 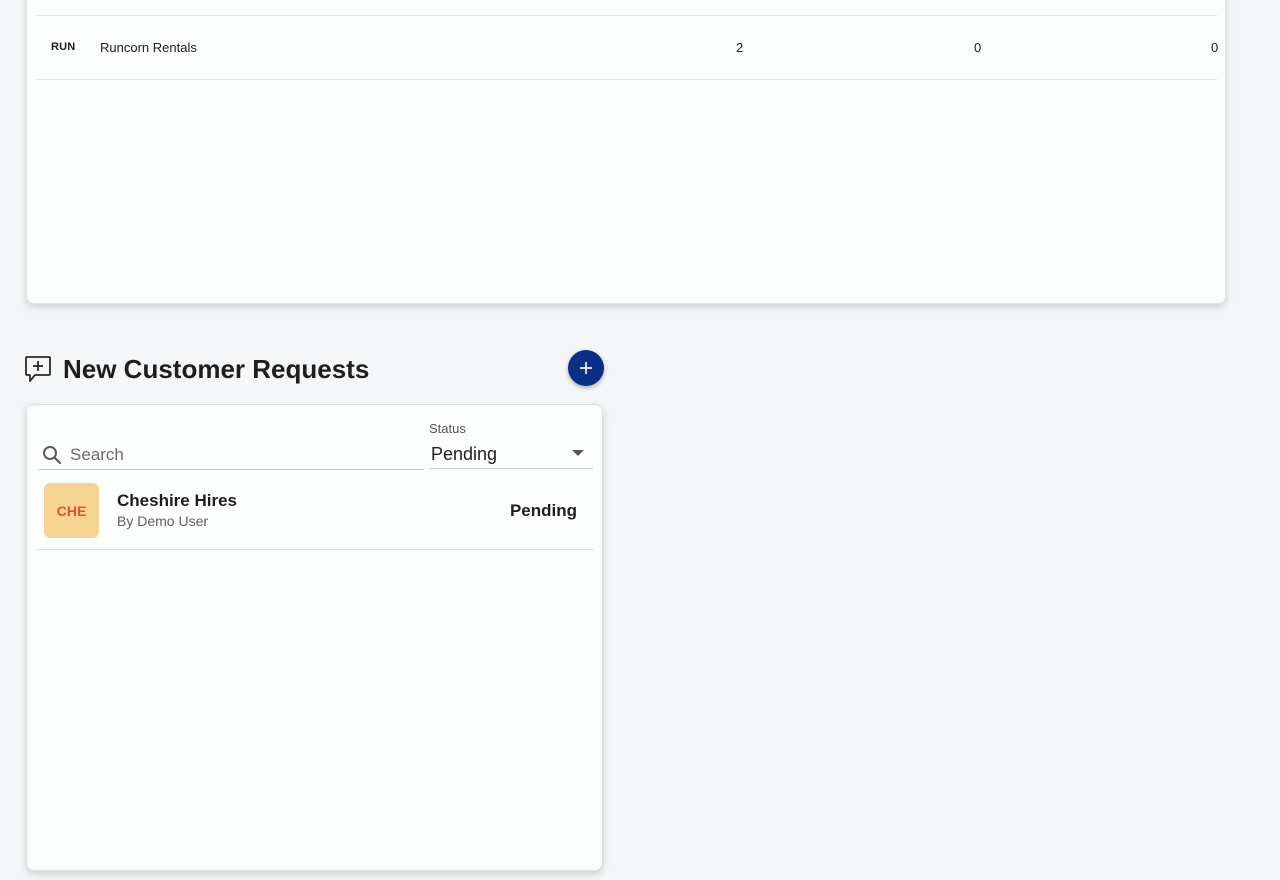 I want to click on row-name: Runcorn Rentals, so click(x=148, y=47).